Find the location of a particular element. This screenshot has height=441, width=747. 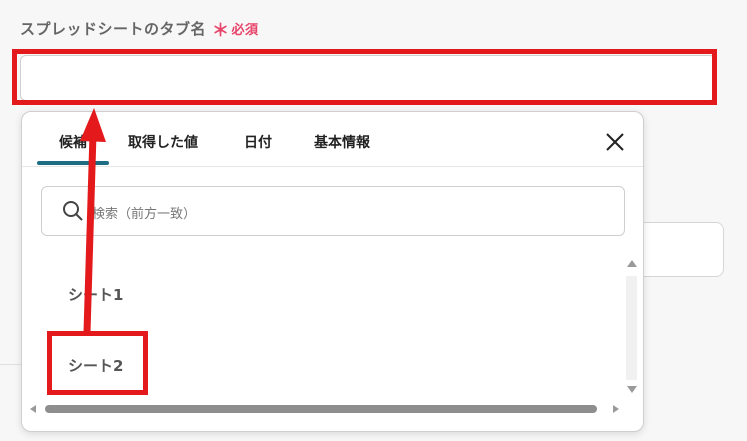

list-item-sheet2: シート2 is located at coordinates (95, 365).